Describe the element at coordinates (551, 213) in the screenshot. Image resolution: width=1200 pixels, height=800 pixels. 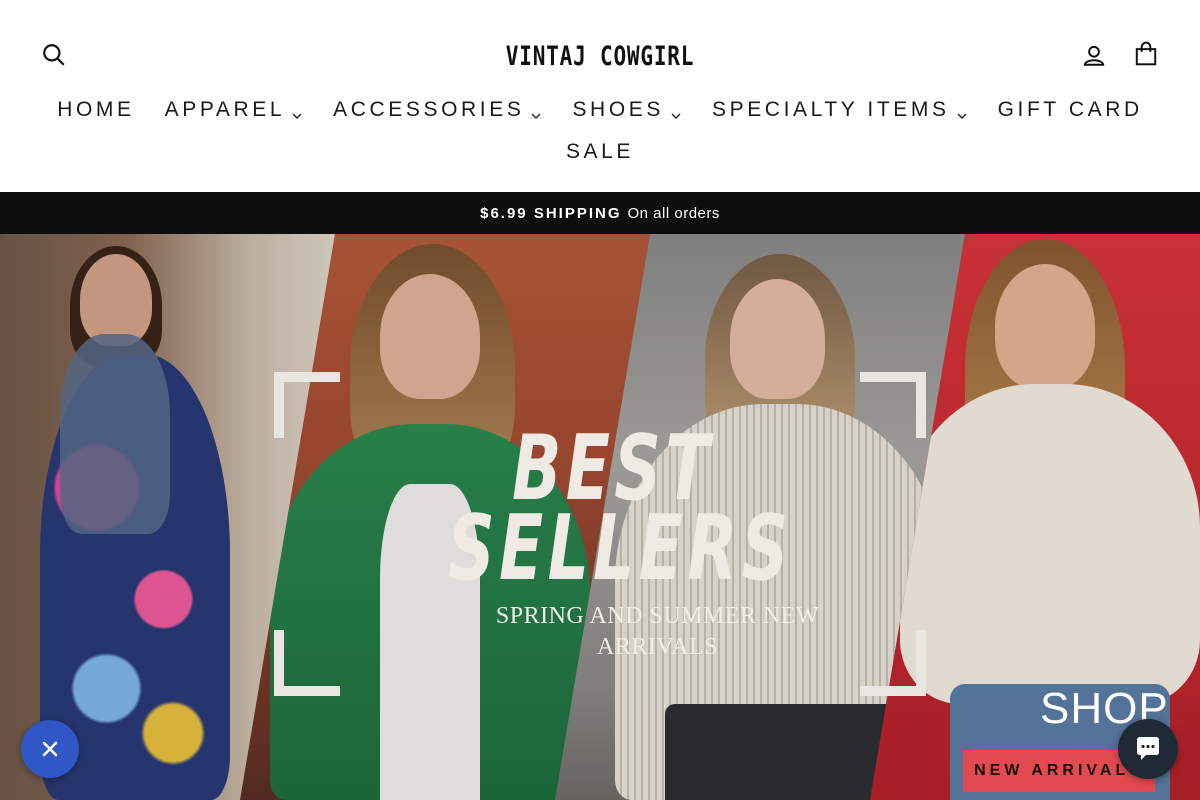
I see `announcement-highlight: $6.99 SHIPPING` at that location.